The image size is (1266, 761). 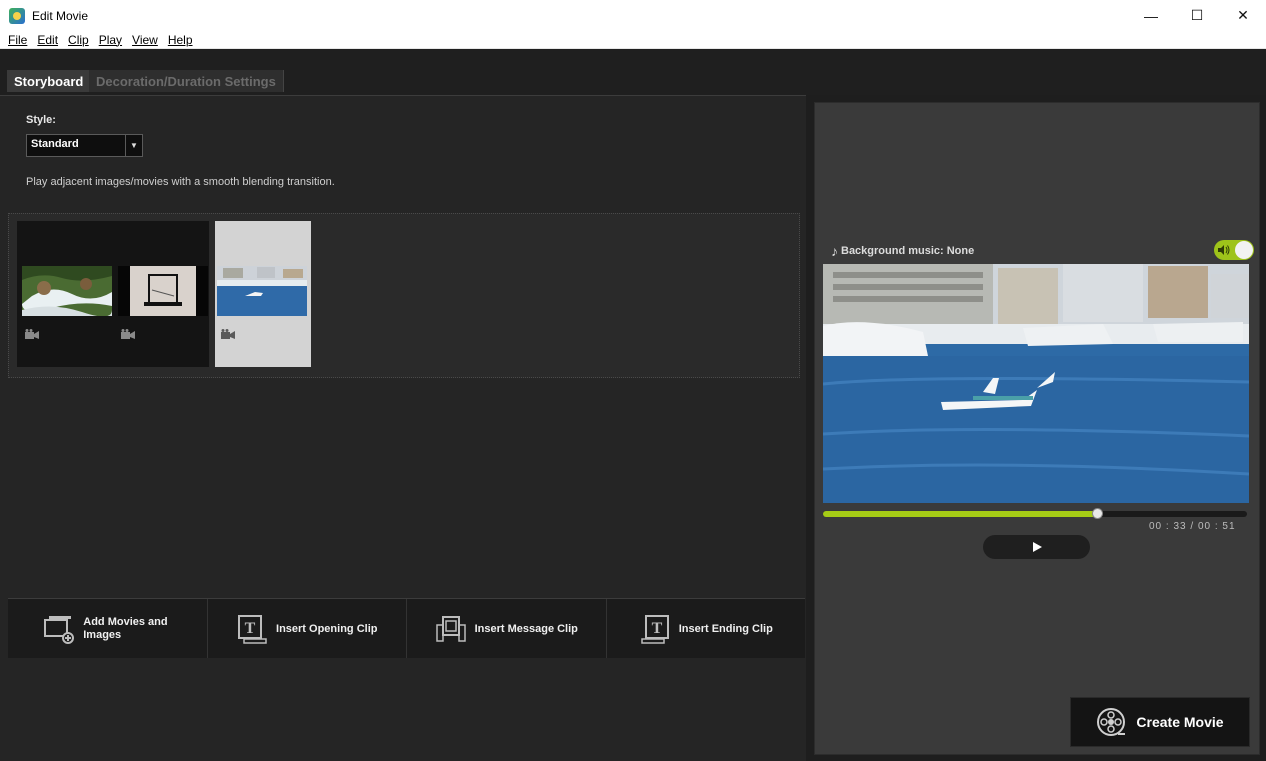 I want to click on menu-edit: Edit, so click(x=47, y=40).